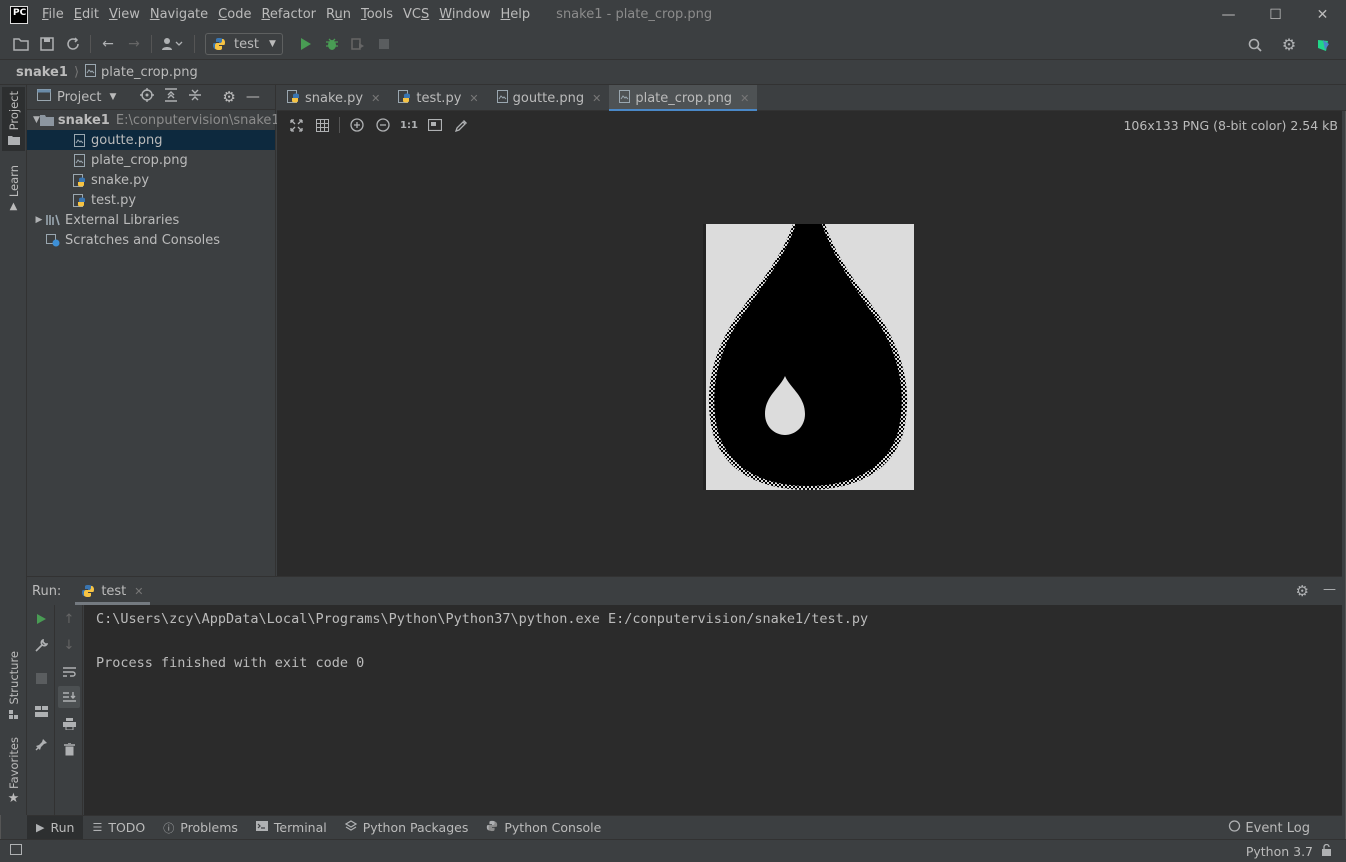  Describe the element at coordinates (461, 125) in the screenshot. I see `color-picker-icon` at that location.